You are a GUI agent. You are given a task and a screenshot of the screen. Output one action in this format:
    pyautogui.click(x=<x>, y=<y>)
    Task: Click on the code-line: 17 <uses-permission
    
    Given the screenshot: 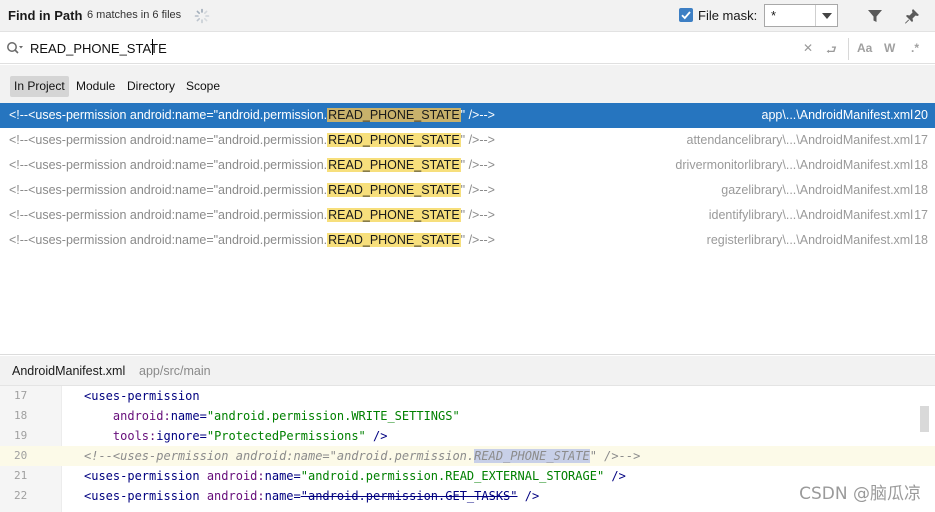 What is the action you would take?
    pyautogui.click(x=467, y=396)
    